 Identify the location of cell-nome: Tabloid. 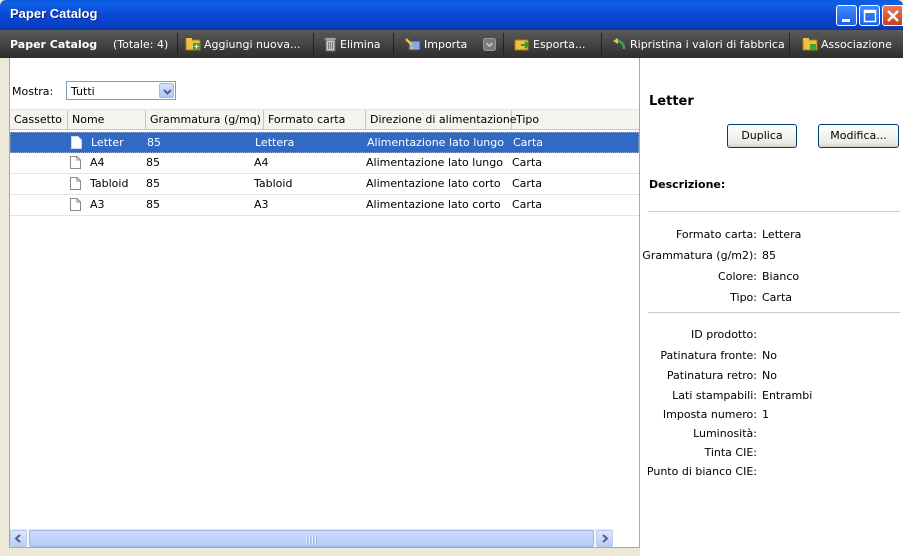
(109, 183).